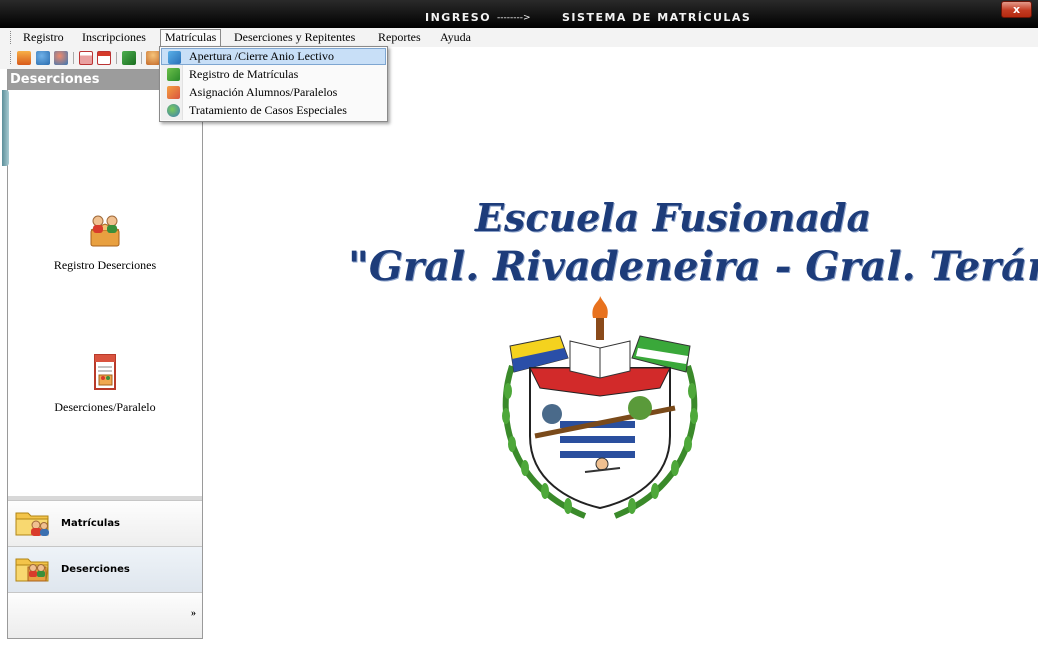  What do you see at coordinates (24, 58) in the screenshot?
I see `home-icon` at bounding box center [24, 58].